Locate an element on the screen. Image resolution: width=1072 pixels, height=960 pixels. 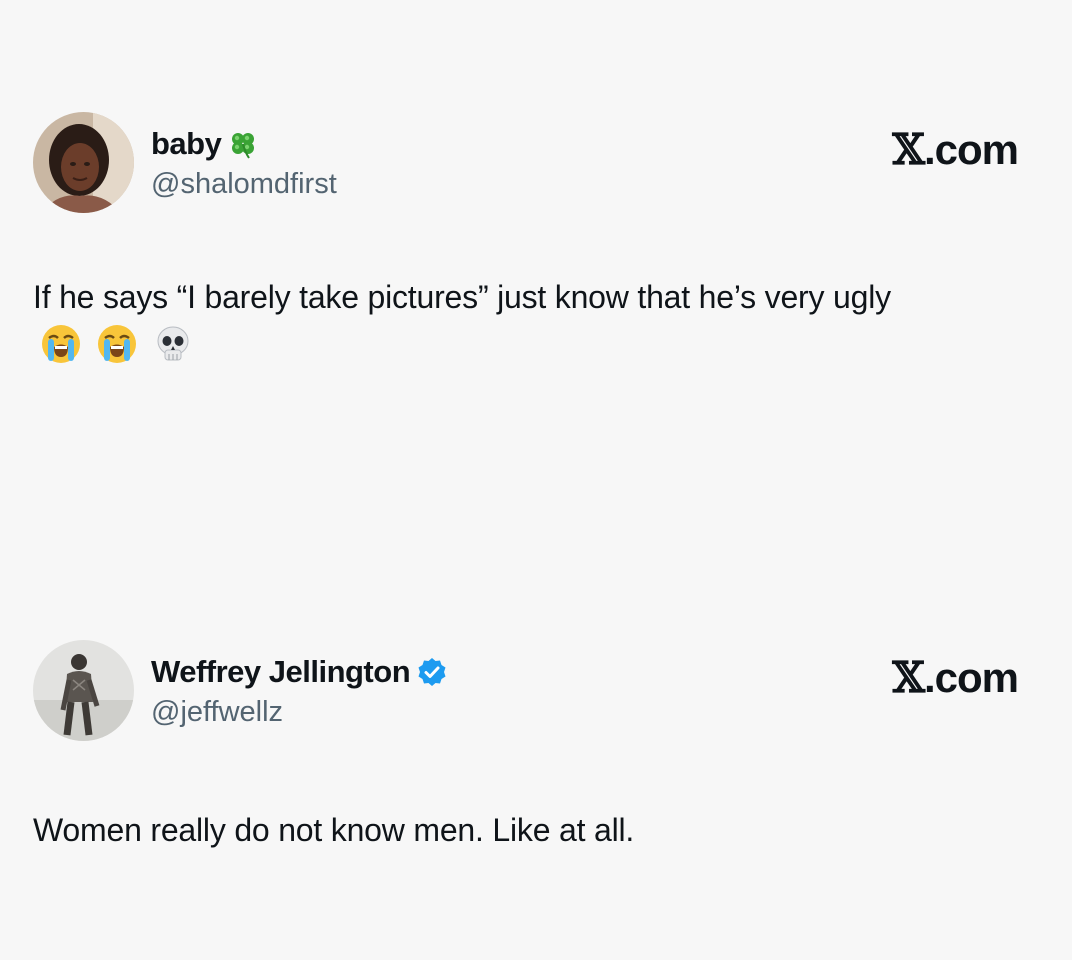
display-name-row: baby is located at coordinates (244, 144).